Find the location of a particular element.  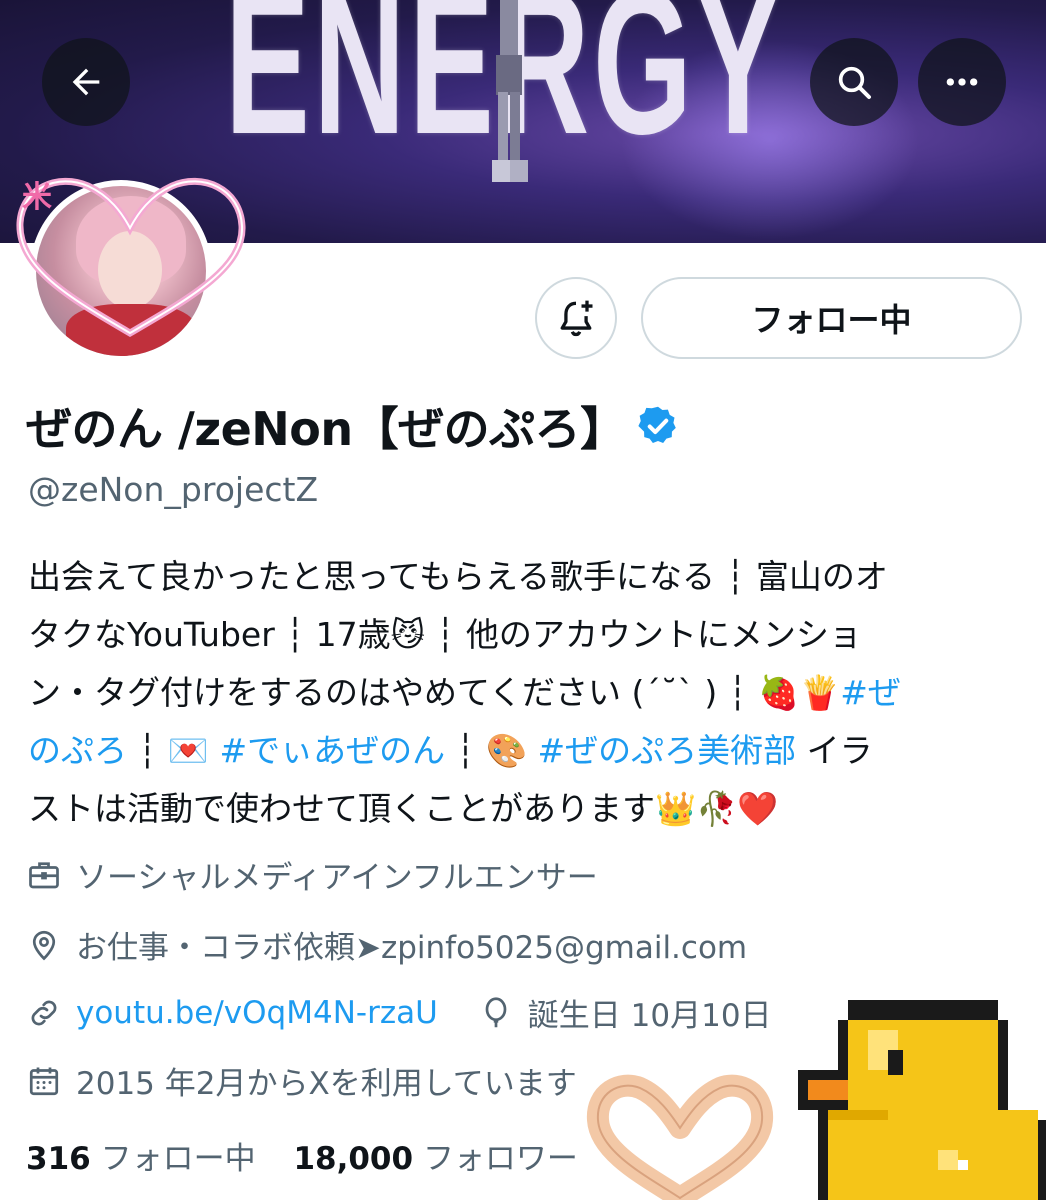

back-button is located at coordinates (86, 82).